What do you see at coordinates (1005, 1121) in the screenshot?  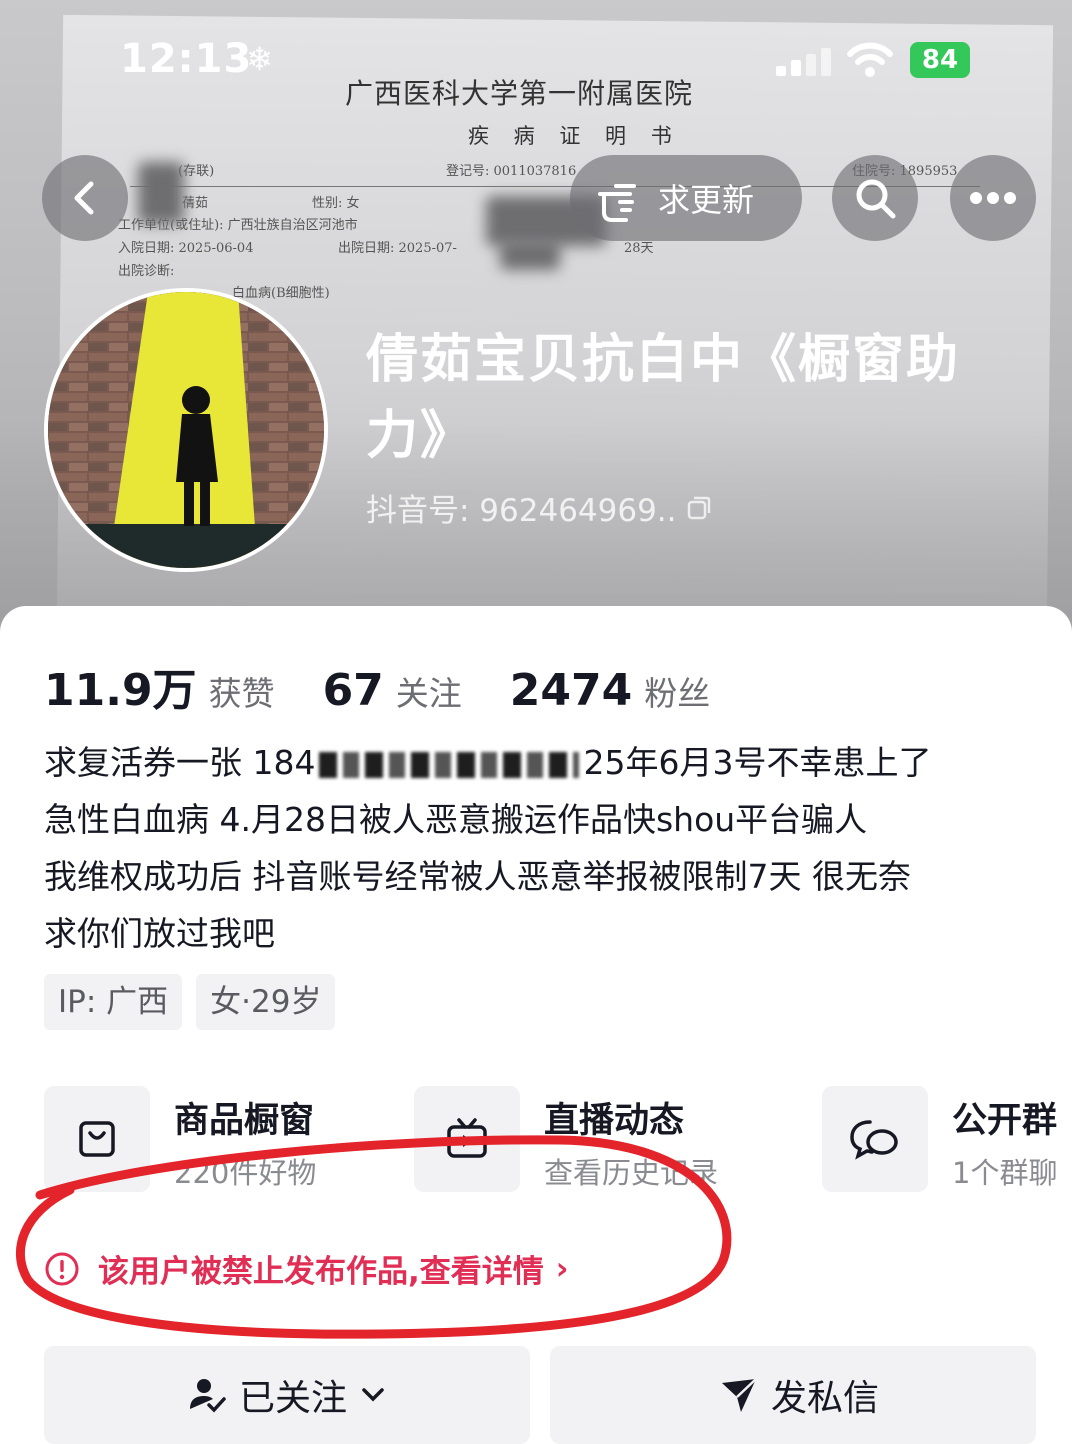 I see `public-group-title: 公开群` at bounding box center [1005, 1121].